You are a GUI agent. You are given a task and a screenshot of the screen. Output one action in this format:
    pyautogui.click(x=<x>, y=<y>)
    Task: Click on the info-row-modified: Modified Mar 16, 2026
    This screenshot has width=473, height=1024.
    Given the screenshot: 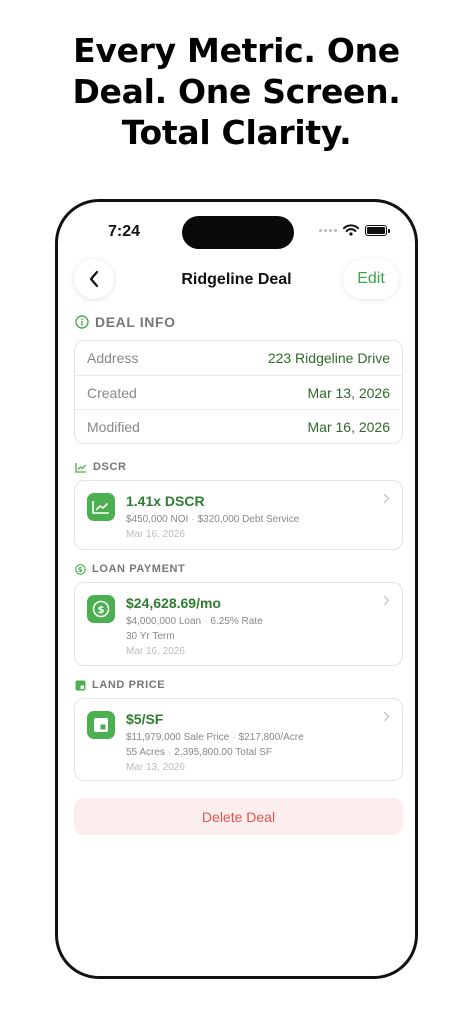 What is the action you would take?
    pyautogui.click(x=238, y=426)
    